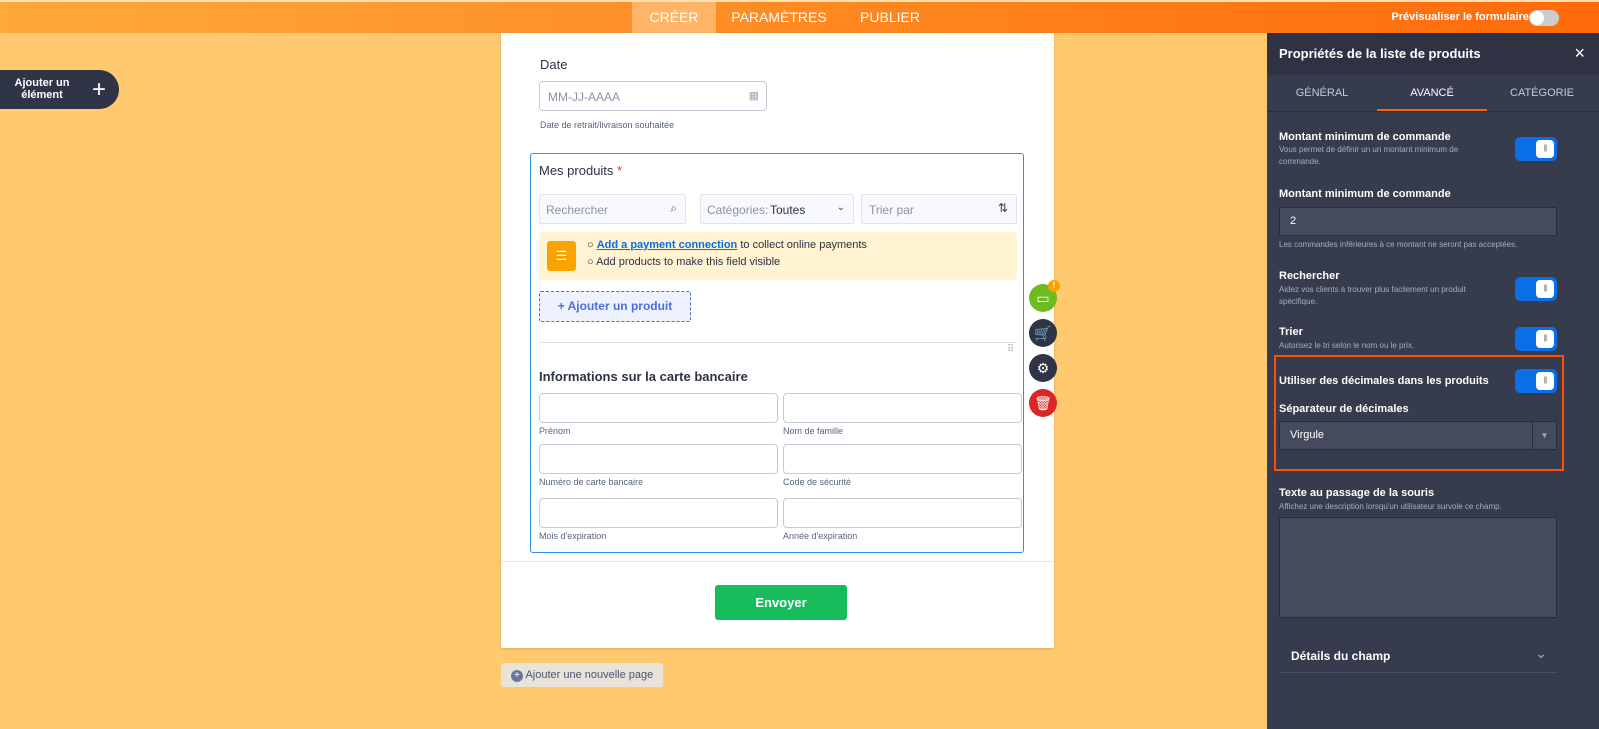 The image size is (1599, 729). I want to click on card-field-label: Nom de famille, so click(813, 431).